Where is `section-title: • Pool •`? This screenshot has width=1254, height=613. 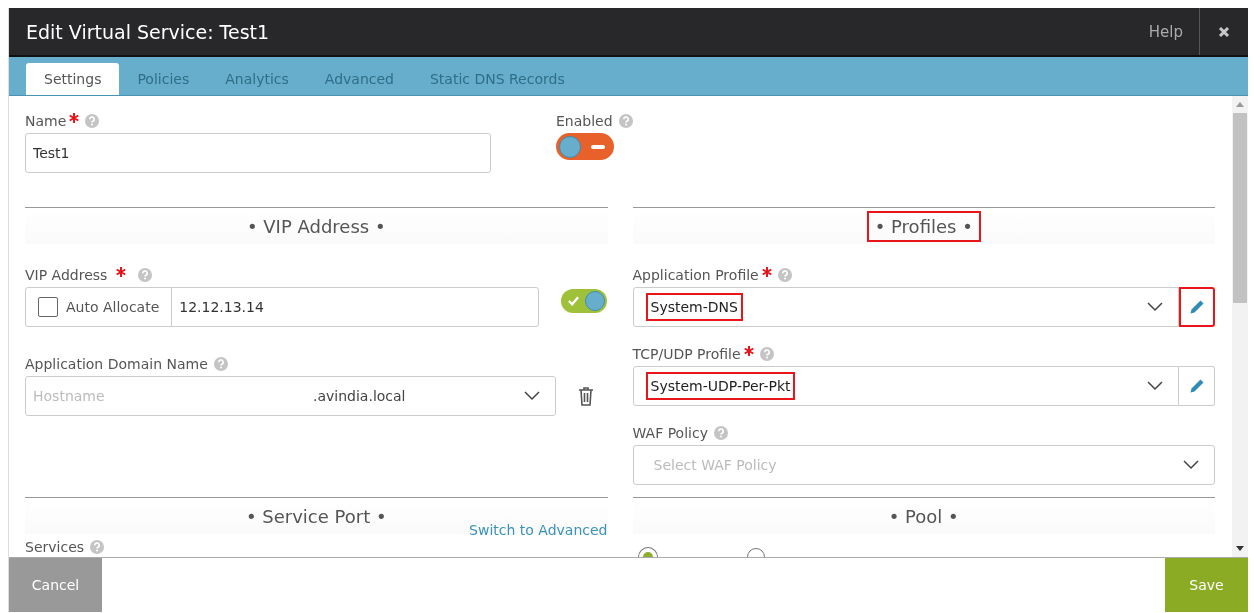
section-title: • Pool • is located at coordinates (923, 516).